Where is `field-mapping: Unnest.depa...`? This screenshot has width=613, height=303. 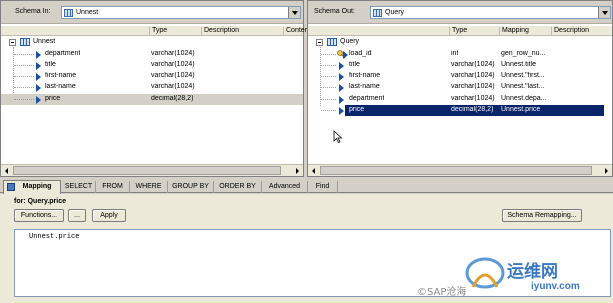
field-mapping: Unnest.depa... is located at coordinates (524, 98).